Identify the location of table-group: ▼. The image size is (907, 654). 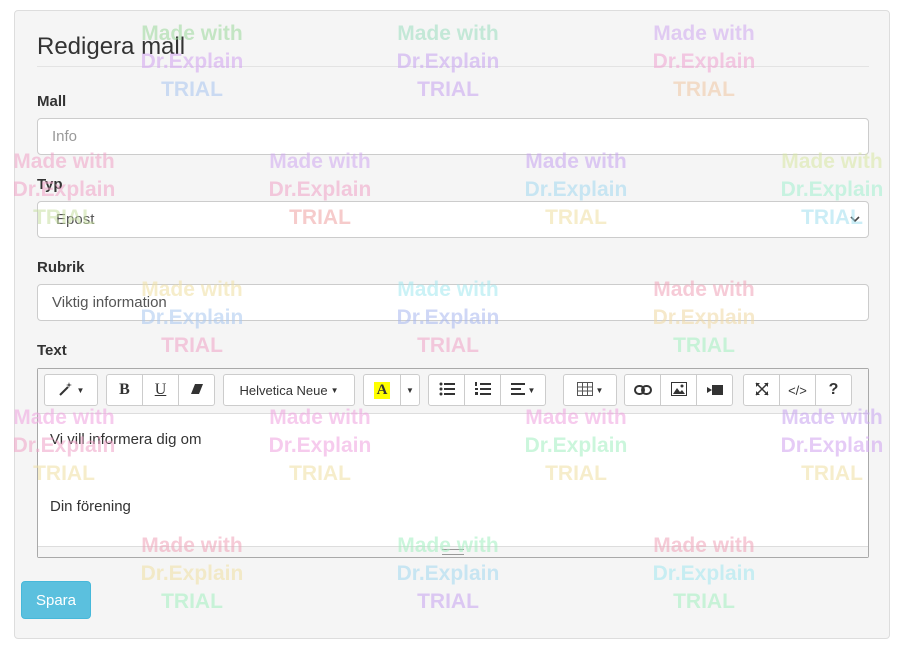
(590, 390).